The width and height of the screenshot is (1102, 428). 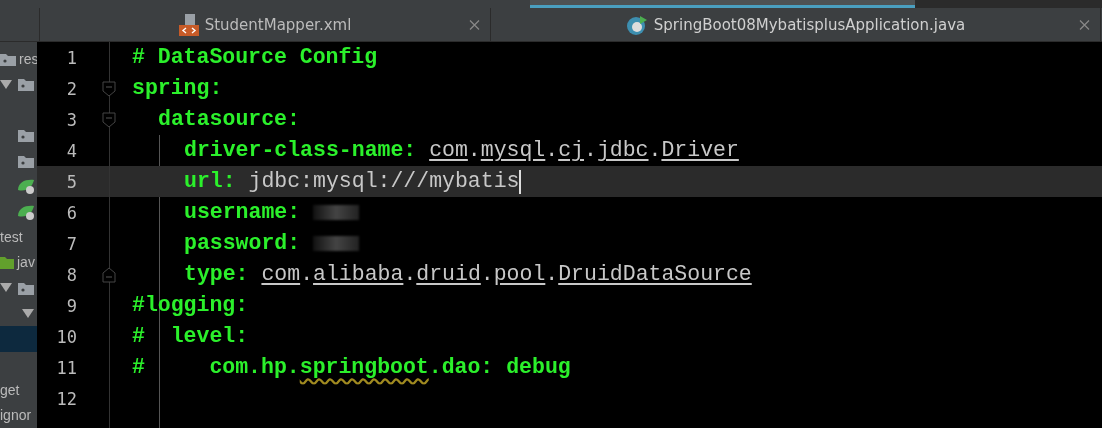 What do you see at coordinates (611, 274) in the screenshot?
I see `code-line: type: com.alibaba.druid.pool.DruidDataSource` at bounding box center [611, 274].